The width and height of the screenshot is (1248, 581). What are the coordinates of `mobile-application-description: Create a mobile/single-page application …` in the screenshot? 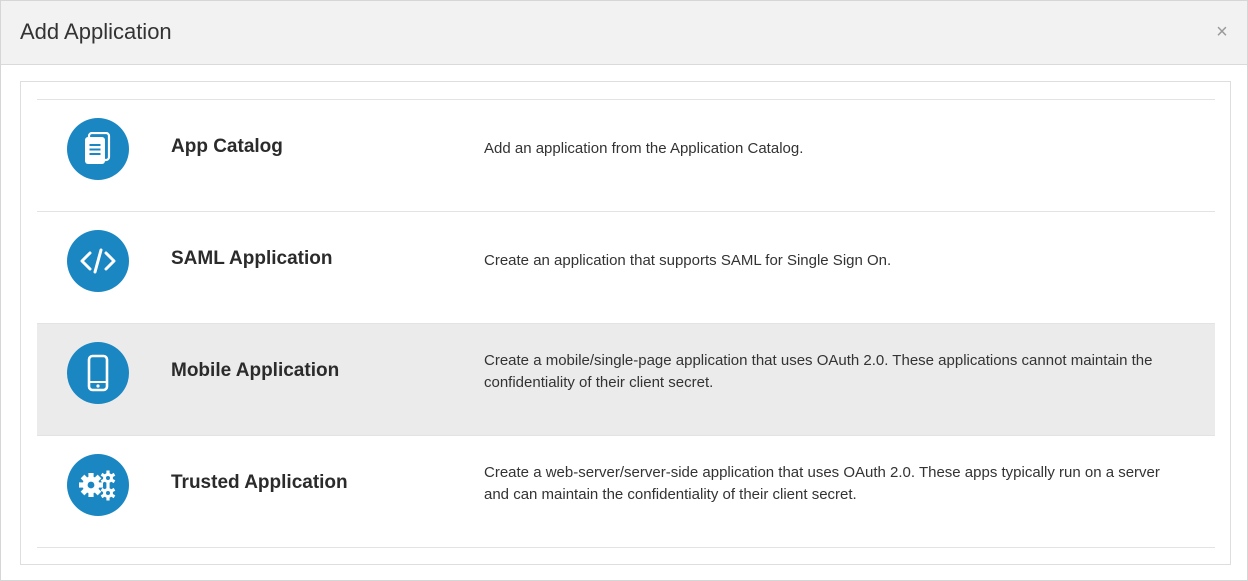 It's located at (818, 371).